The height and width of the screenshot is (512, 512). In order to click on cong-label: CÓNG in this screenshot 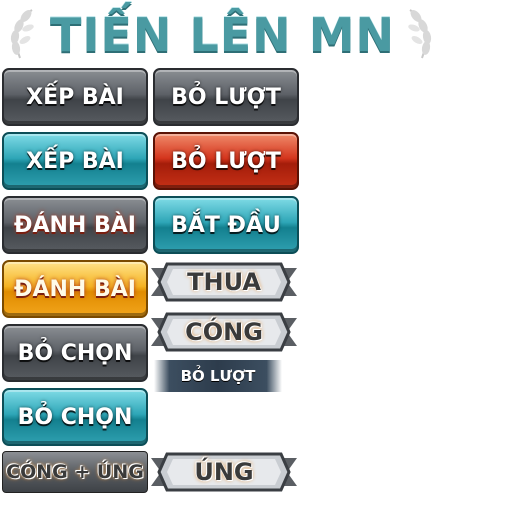, I will do `click(224, 332)`.